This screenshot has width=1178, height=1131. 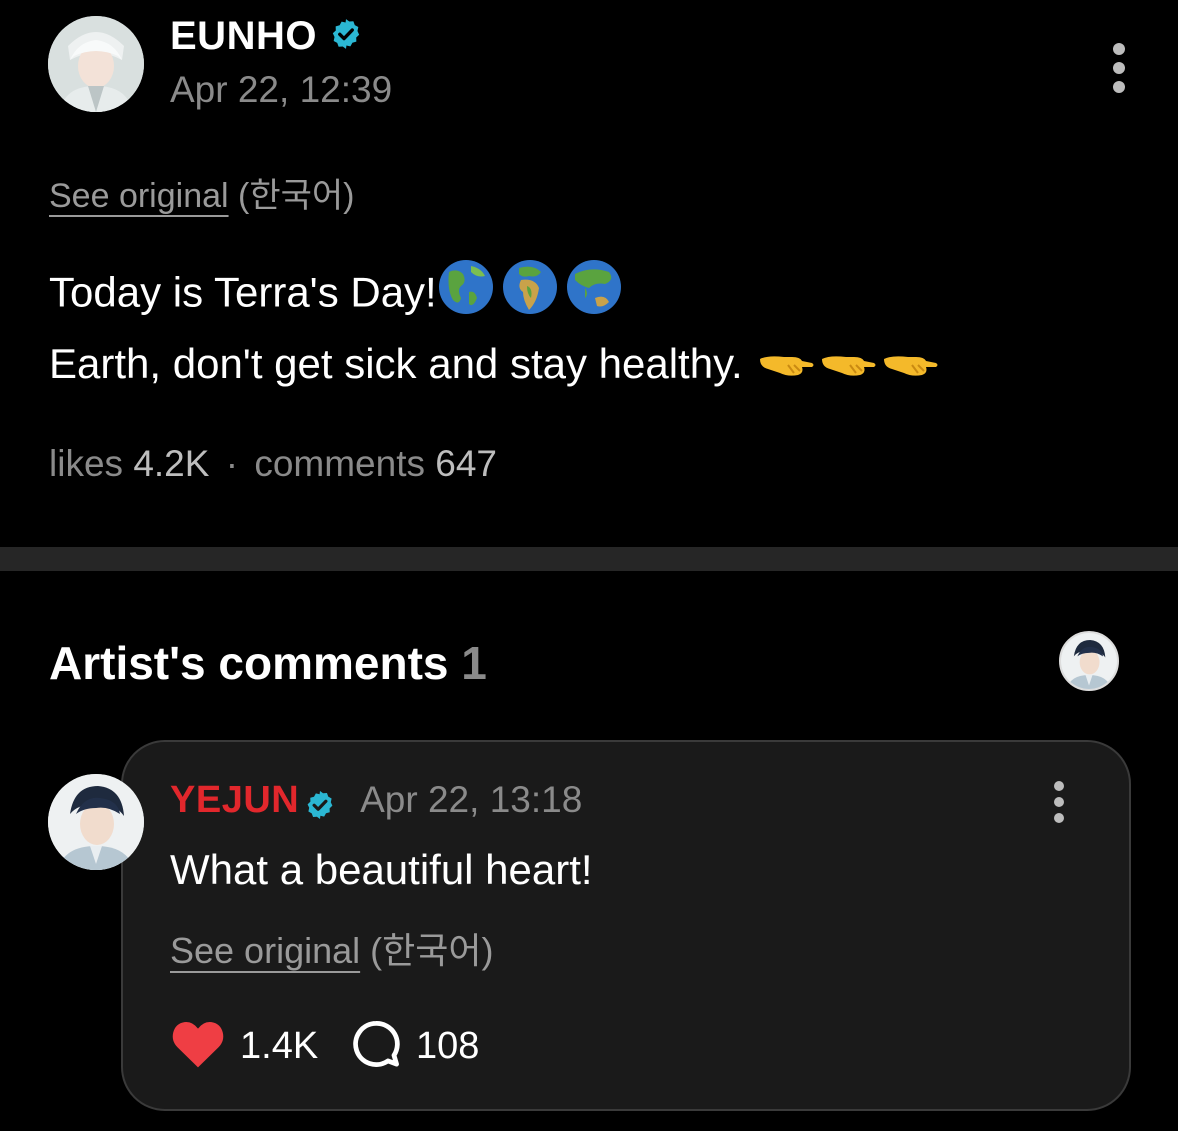 I want to click on section-divider, so click(x=589, y=559).